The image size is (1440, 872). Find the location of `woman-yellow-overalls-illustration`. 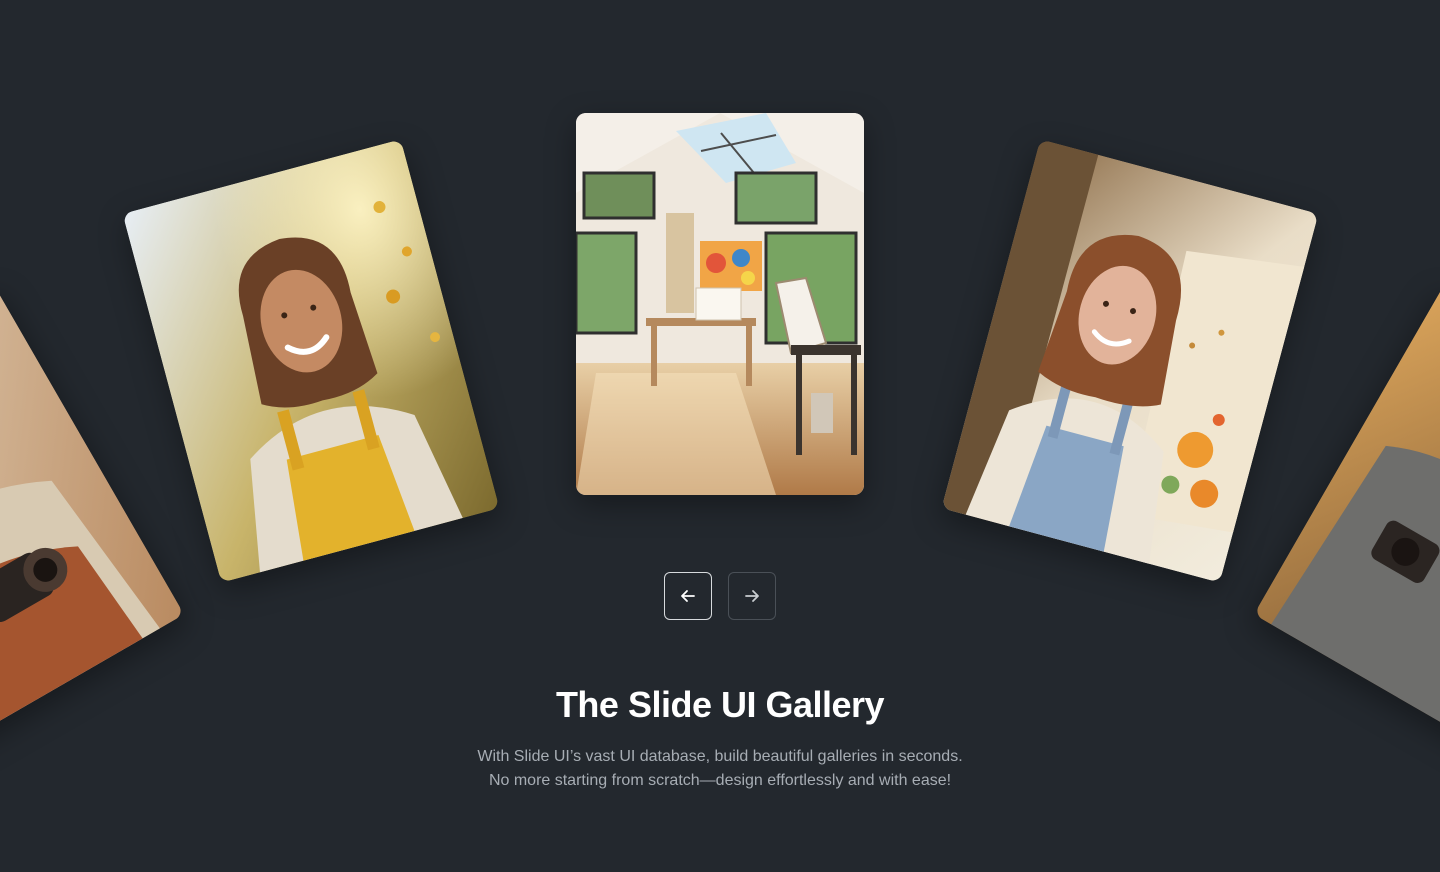

woman-yellow-overalls-illustration is located at coordinates (311, 361).